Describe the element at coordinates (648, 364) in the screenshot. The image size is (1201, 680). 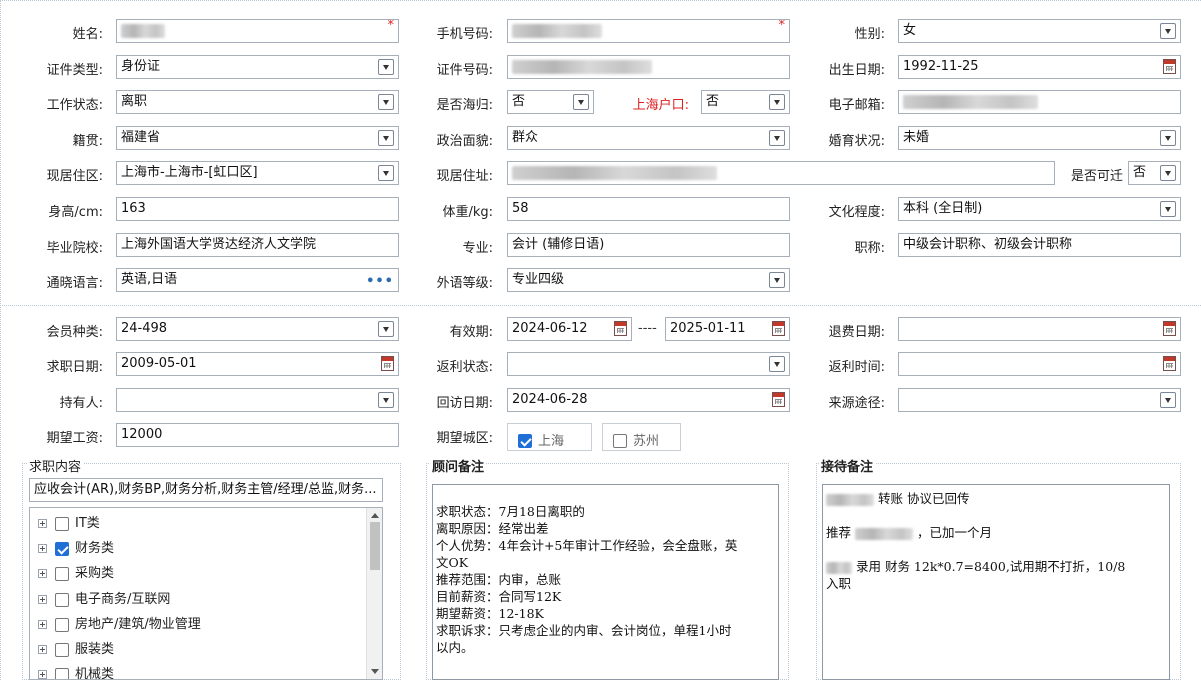
I see `rebate-status-select` at that location.